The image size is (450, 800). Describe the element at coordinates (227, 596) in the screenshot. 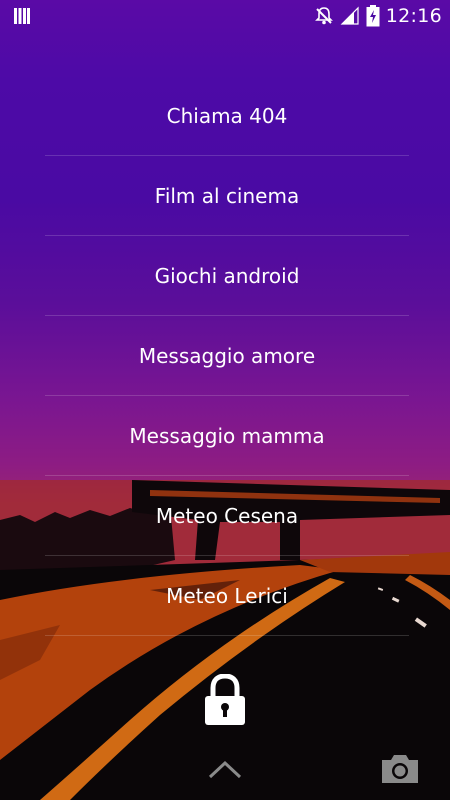

I see `list-item: Meteo Lerici` at that location.